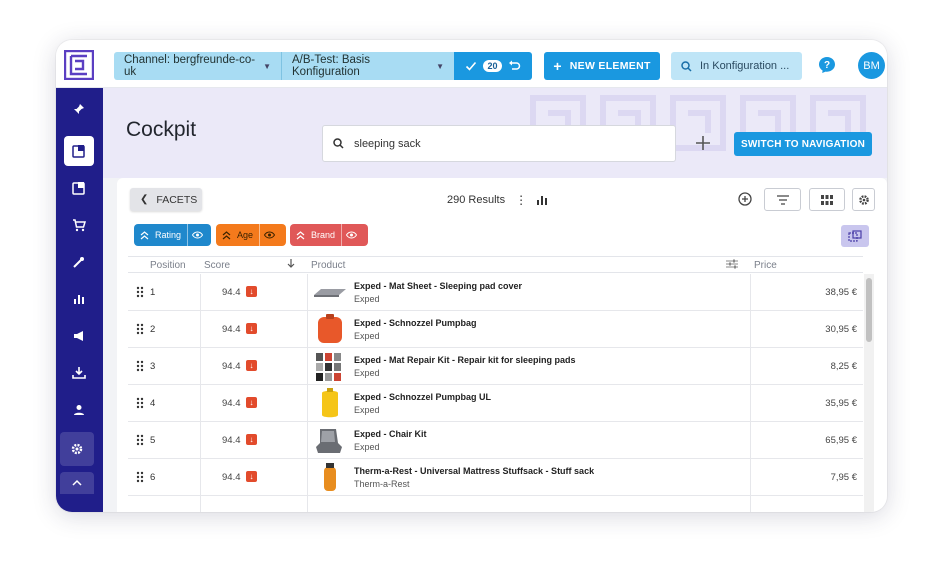 The width and height of the screenshot is (940, 568). Describe the element at coordinates (153, 440) in the screenshot. I see `row-position: 5` at that location.